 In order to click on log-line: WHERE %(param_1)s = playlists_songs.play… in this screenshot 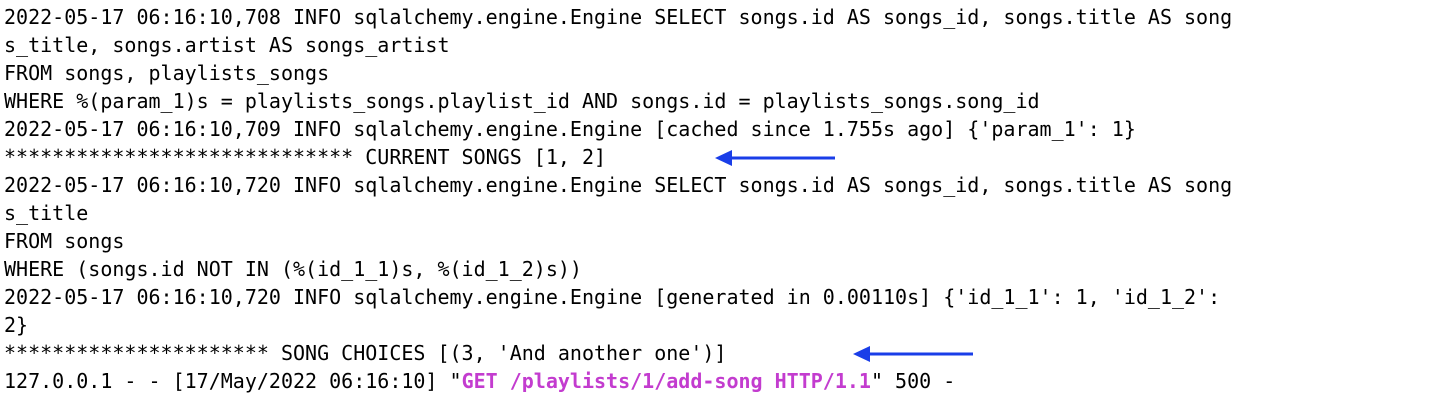, I will do `click(522, 101)`.